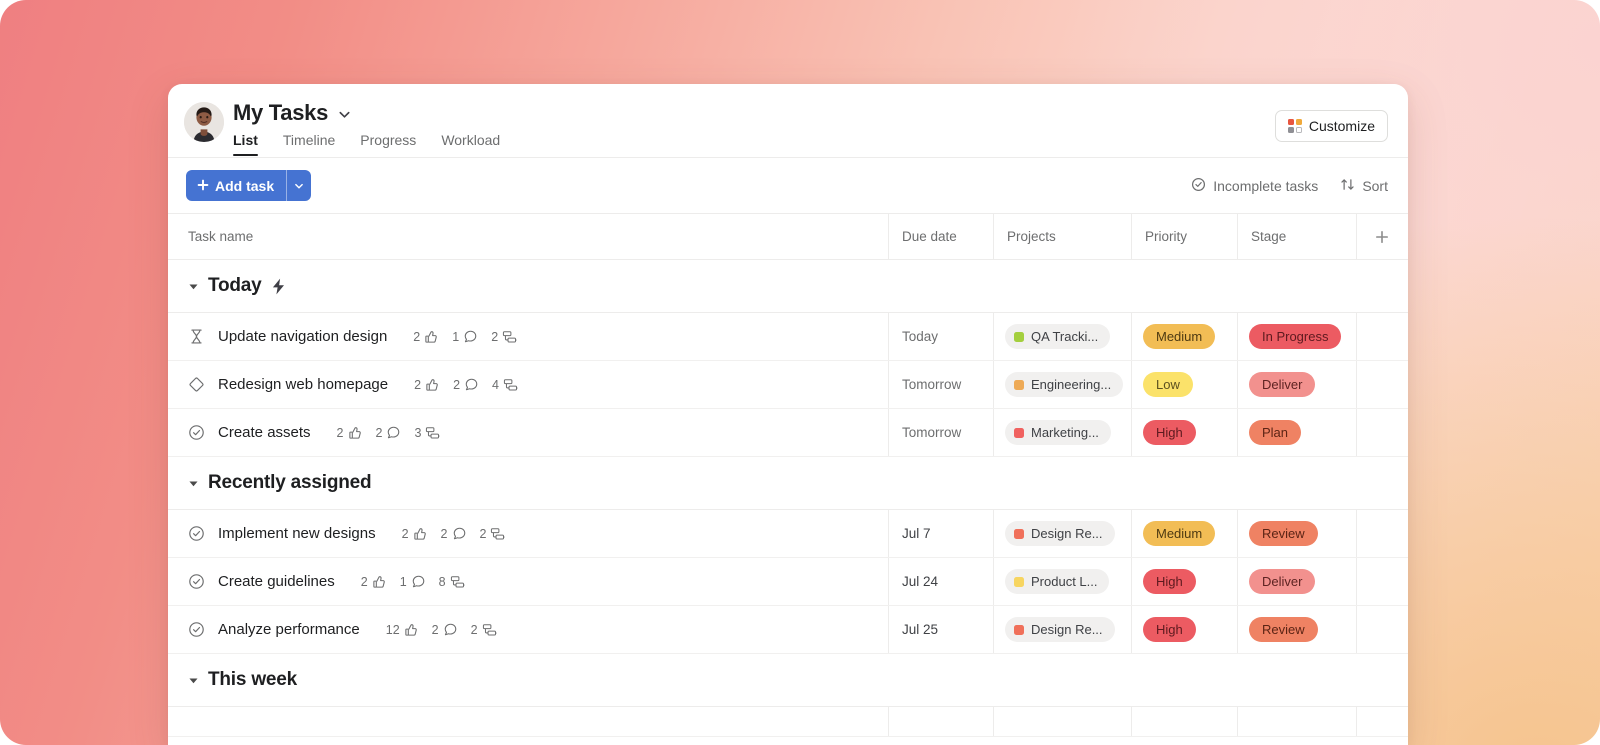 The width and height of the screenshot is (1600, 745). Describe the element at coordinates (528, 581) in the screenshot. I see `task-name-cell: Create guidelines 2 1 8` at that location.